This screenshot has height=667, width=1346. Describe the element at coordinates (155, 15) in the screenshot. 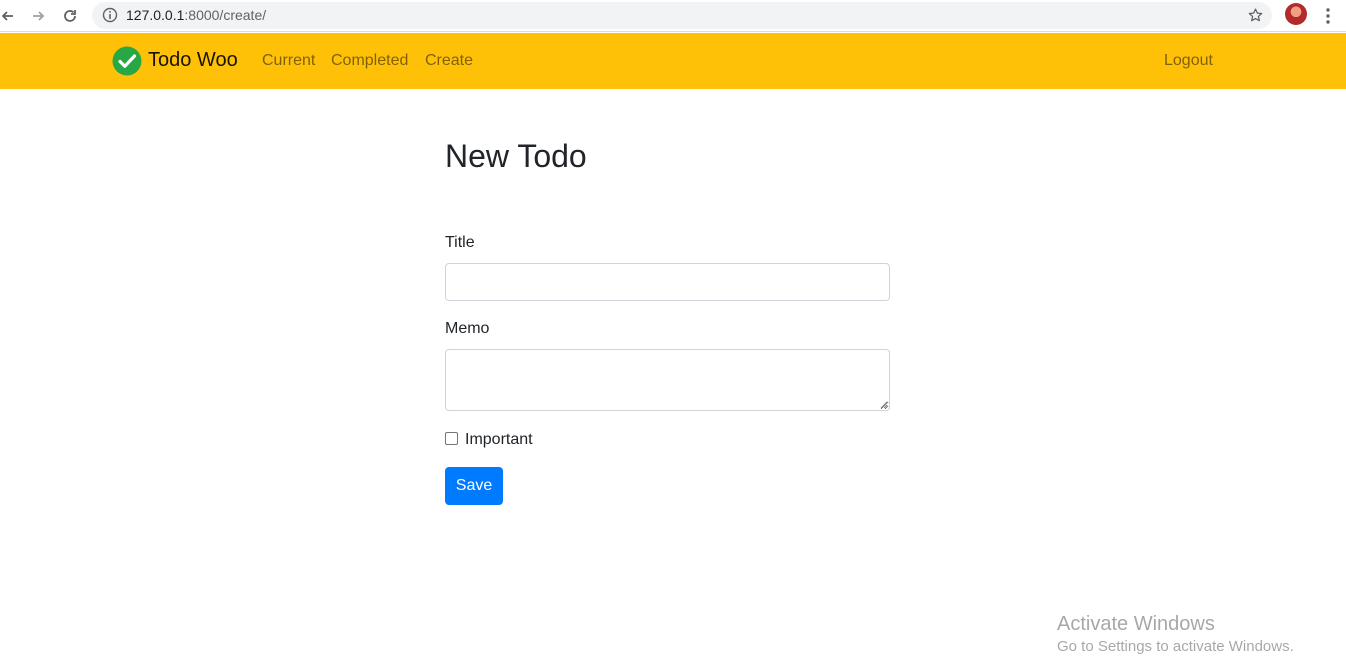

I see `url-host: 127.0.0.1` at that location.